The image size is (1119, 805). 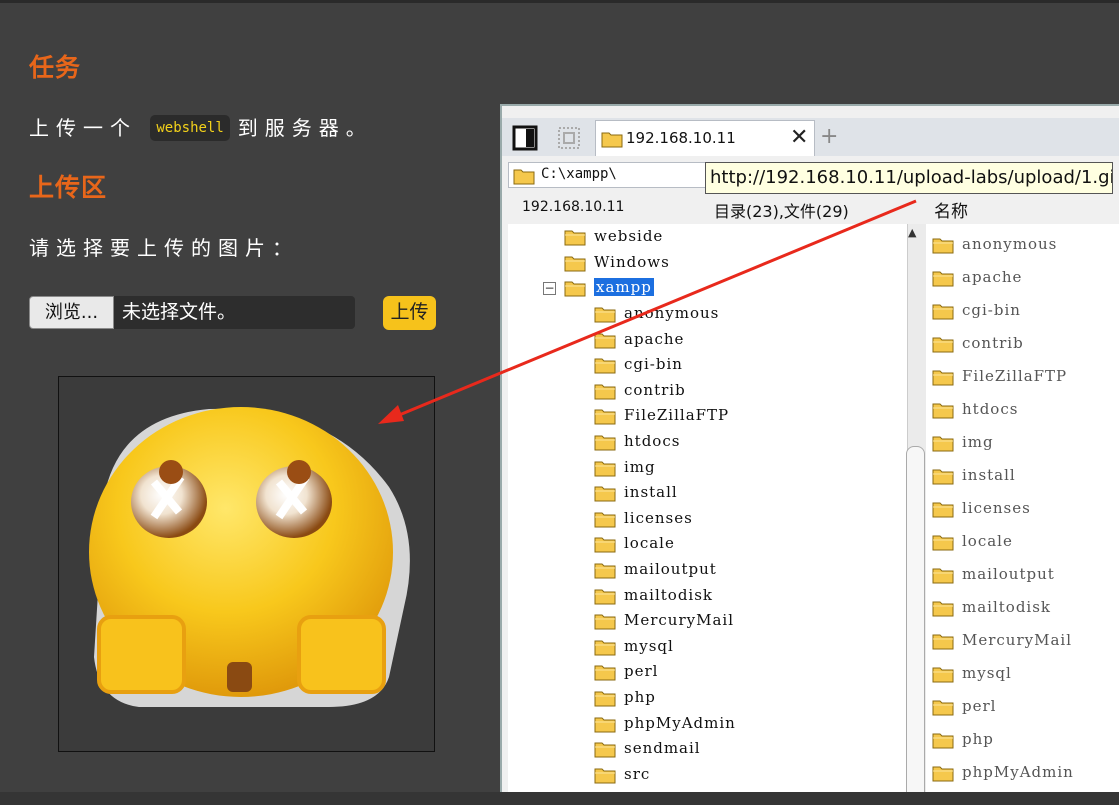 I want to click on folder-label: phpMyAdmin, so click(x=1018, y=772).